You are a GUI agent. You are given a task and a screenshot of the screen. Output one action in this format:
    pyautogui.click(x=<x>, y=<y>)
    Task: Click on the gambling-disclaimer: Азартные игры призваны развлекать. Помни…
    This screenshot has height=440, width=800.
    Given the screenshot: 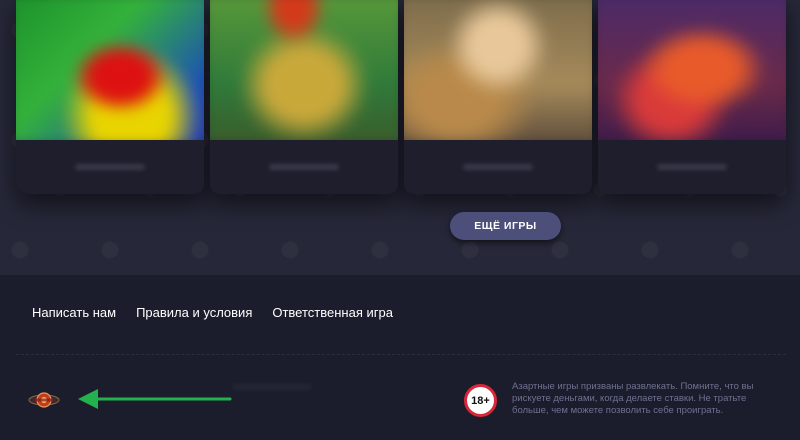 What is the action you would take?
    pyautogui.click(x=633, y=398)
    